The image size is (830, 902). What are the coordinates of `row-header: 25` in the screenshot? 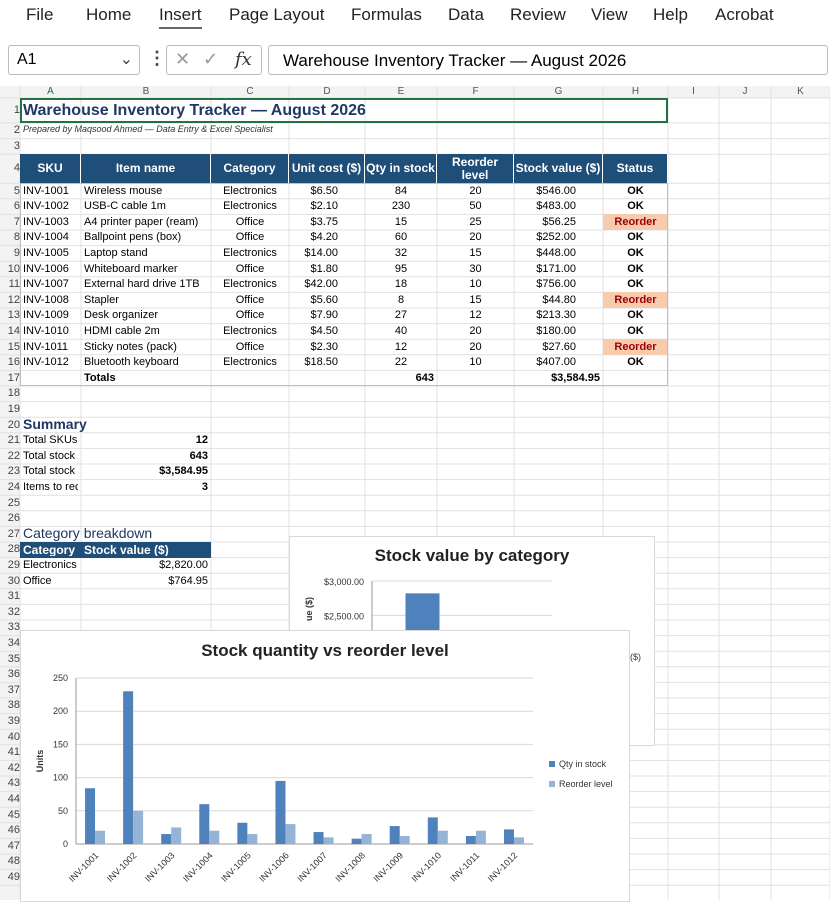 It's located at (10, 503).